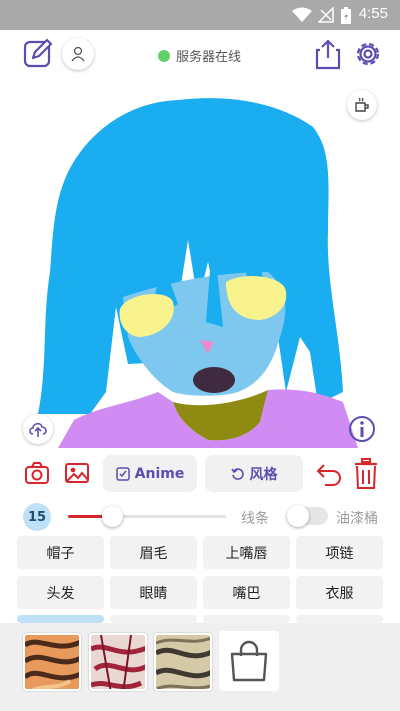 This screenshot has height=711, width=400. I want to click on bucket-toggle, so click(307, 516).